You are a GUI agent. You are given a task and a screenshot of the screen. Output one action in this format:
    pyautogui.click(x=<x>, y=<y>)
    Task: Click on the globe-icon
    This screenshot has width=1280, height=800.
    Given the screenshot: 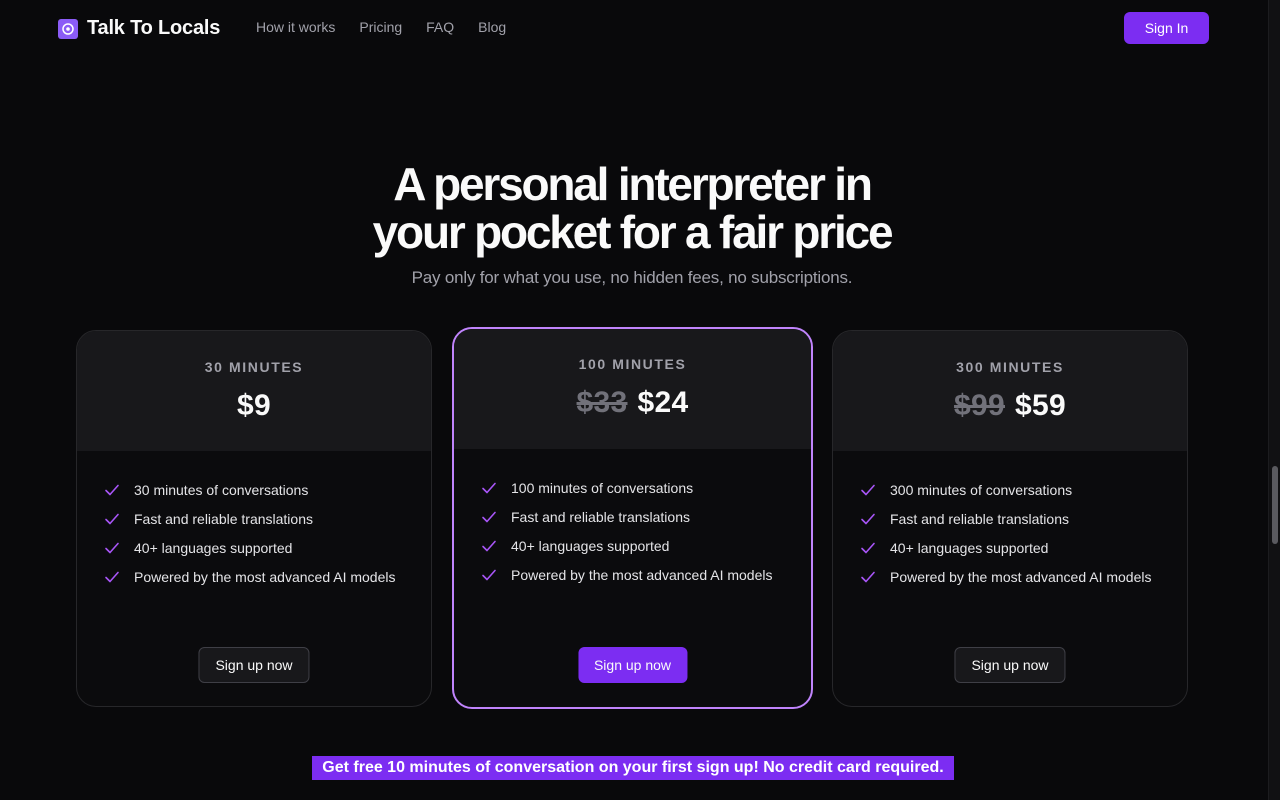 What is the action you would take?
    pyautogui.click(x=68, y=28)
    